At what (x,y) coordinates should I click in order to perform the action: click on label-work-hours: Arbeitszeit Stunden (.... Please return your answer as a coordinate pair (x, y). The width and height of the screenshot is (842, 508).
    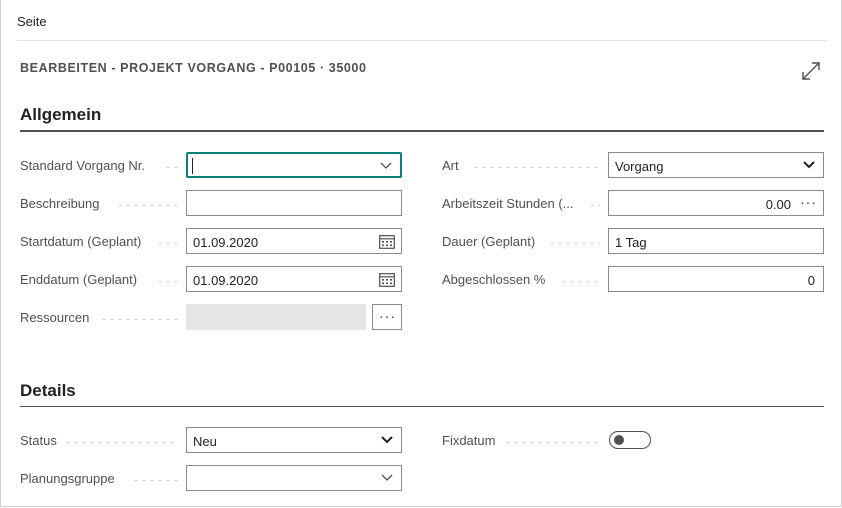
    Looking at the image, I should click on (508, 203).